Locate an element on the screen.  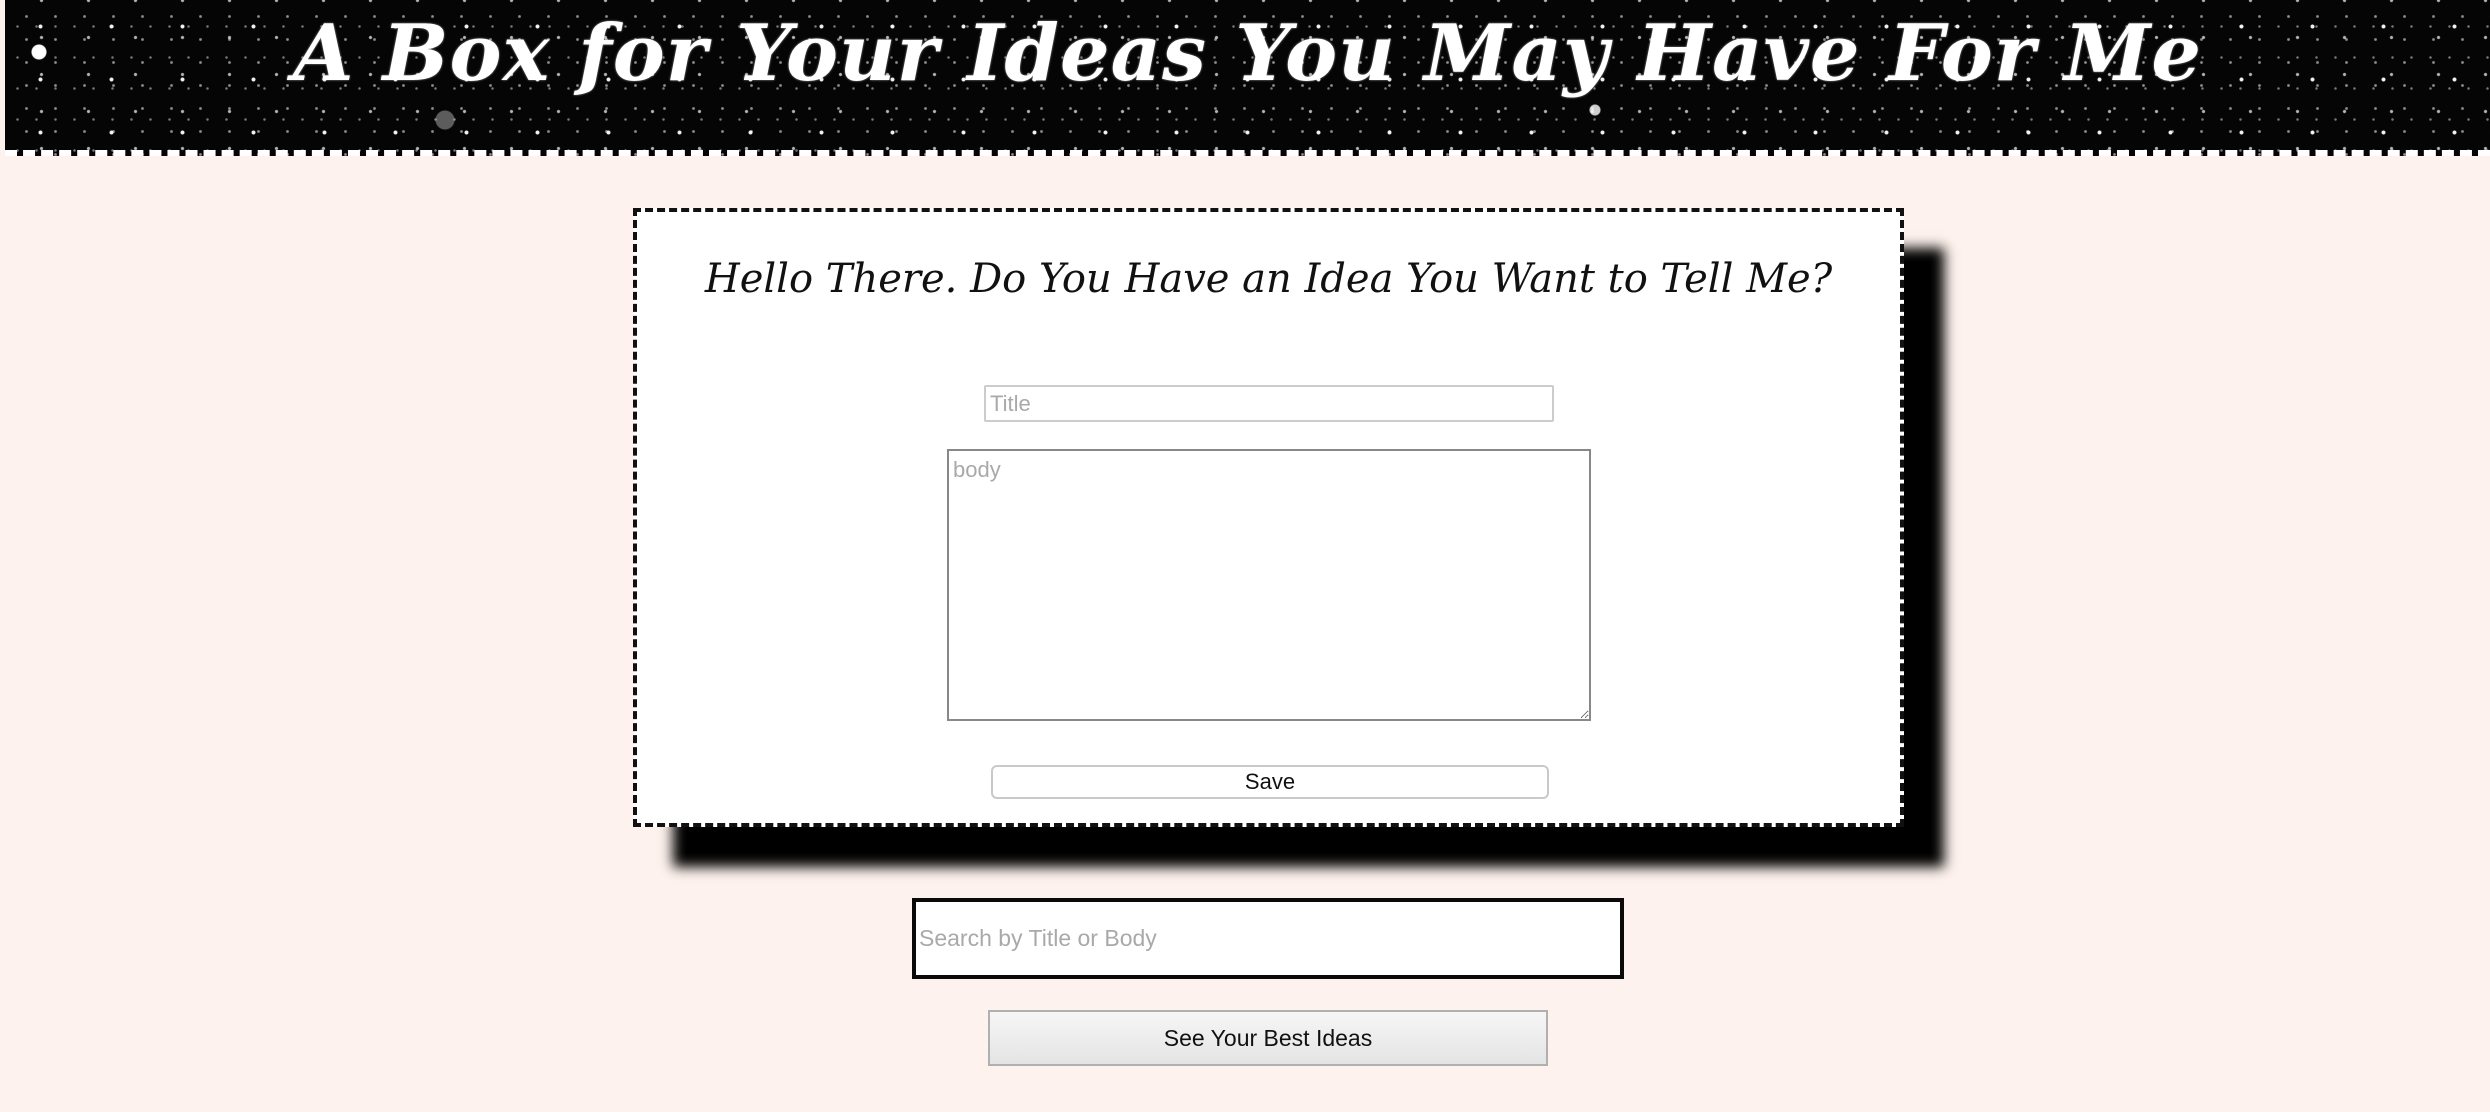
search-input is located at coordinates (1268, 938).